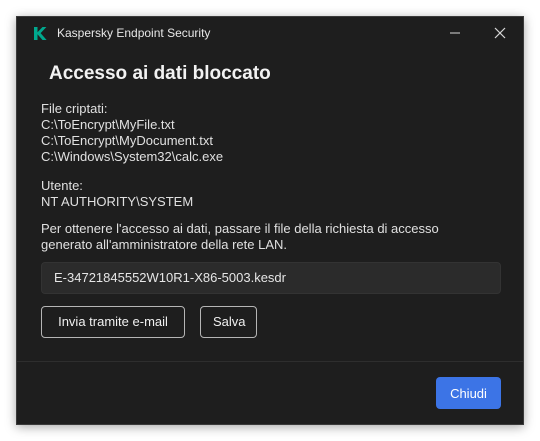  I want to click on file-path: C:\ToEncrypt\MyFile.txt, so click(108, 124).